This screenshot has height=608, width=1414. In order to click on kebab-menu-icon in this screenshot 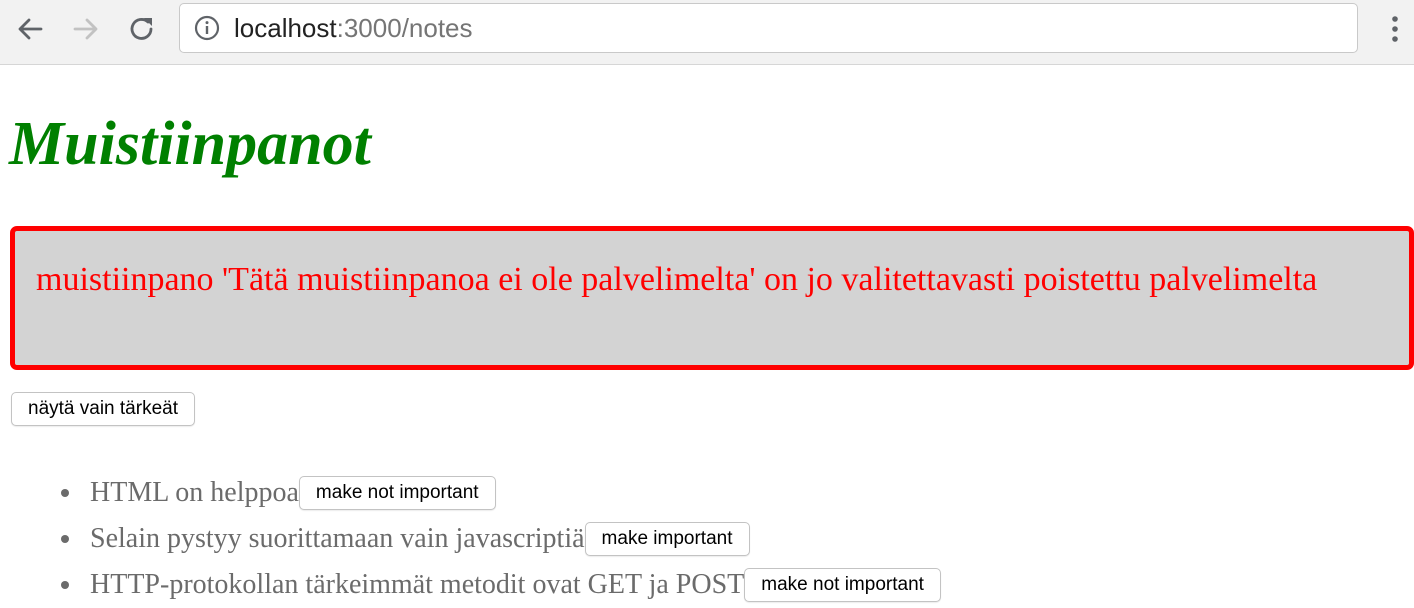, I will do `click(1395, 29)`.